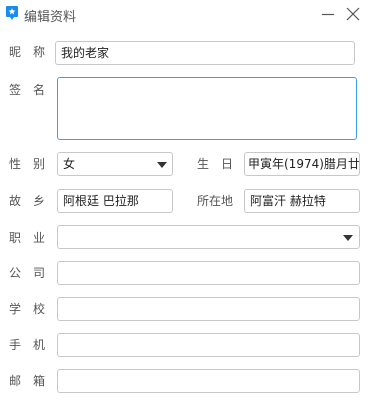  Describe the element at coordinates (33, 345) in the screenshot. I see `phone-label: 手机` at that location.